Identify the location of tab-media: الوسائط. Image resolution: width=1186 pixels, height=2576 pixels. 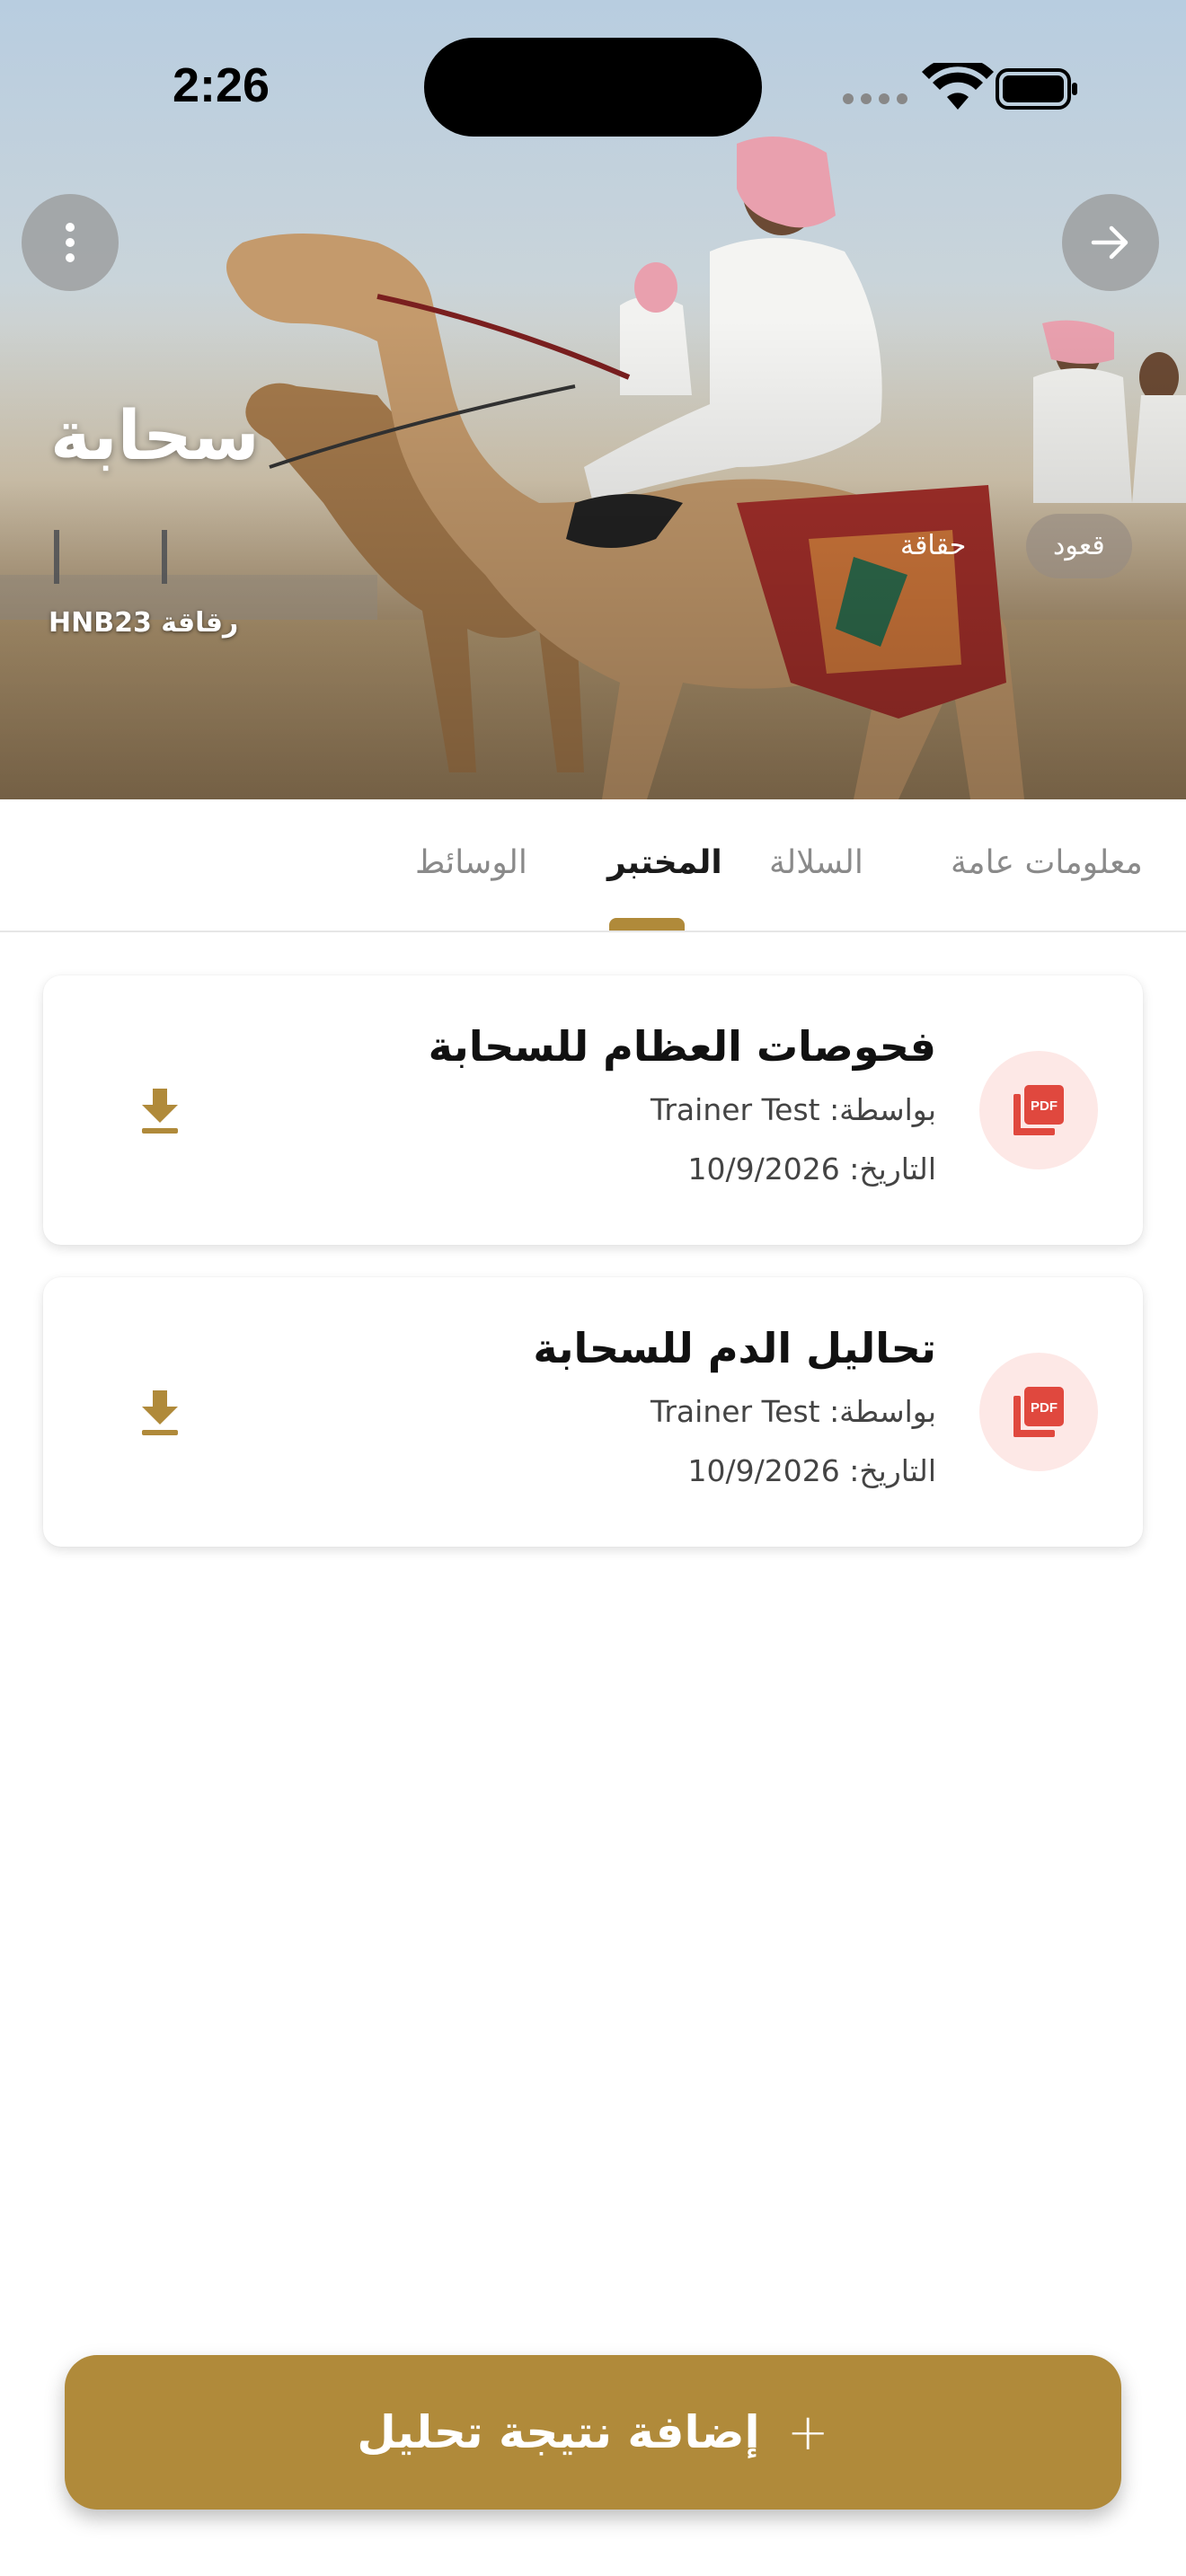
(471, 862).